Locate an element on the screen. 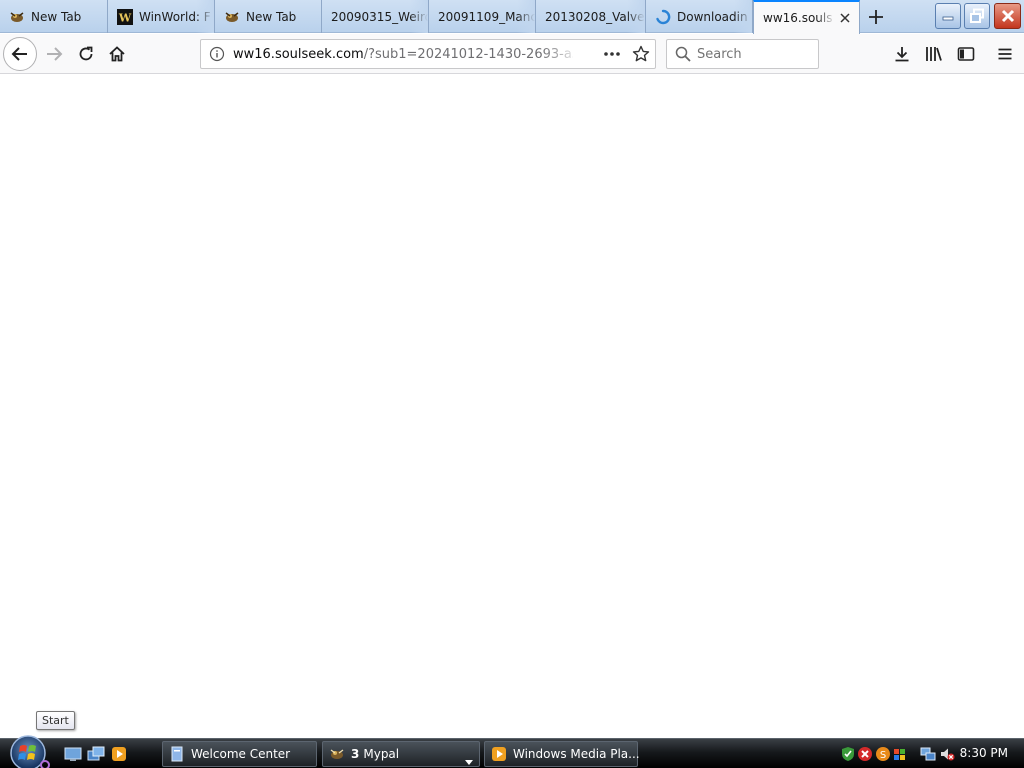 The width and height of the screenshot is (1024, 768). tab-new-tab-1: New Tab is located at coordinates (54, 16).